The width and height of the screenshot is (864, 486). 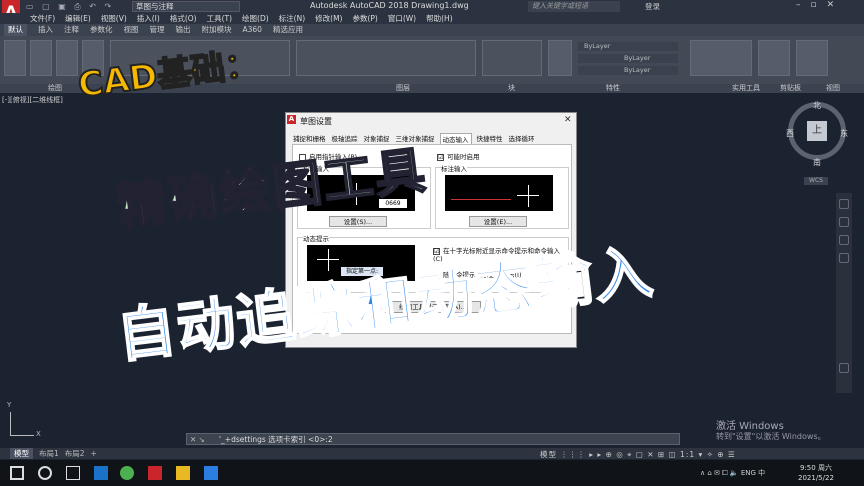 What do you see at coordinates (78, 18) in the screenshot?
I see `menu-item-1: 编辑(E)` at bounding box center [78, 18].